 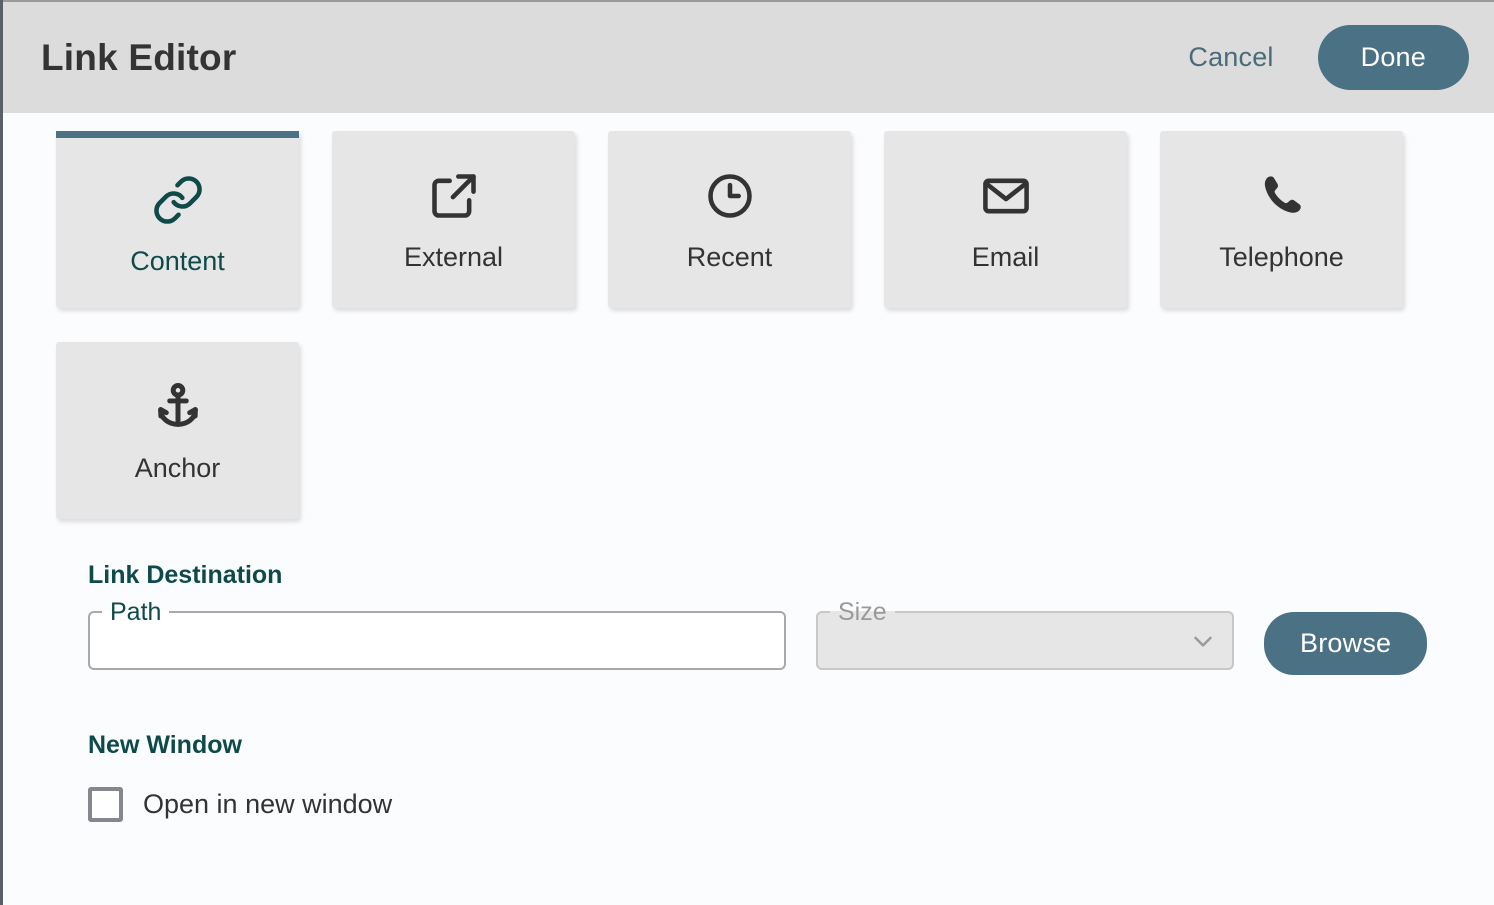 I want to click on tab-label: Email, so click(x=1005, y=257).